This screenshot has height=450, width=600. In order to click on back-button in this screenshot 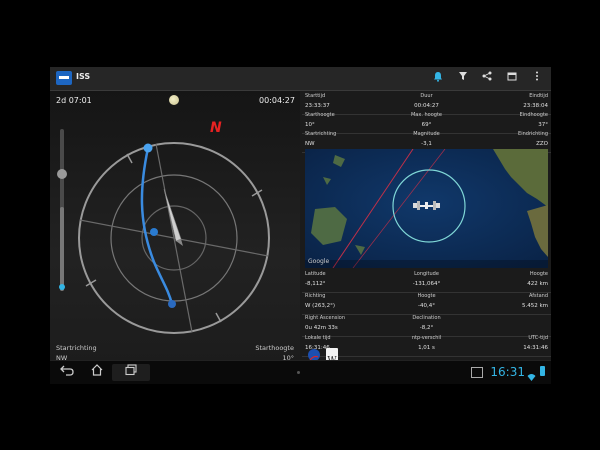, I will do `click(67, 372)`.